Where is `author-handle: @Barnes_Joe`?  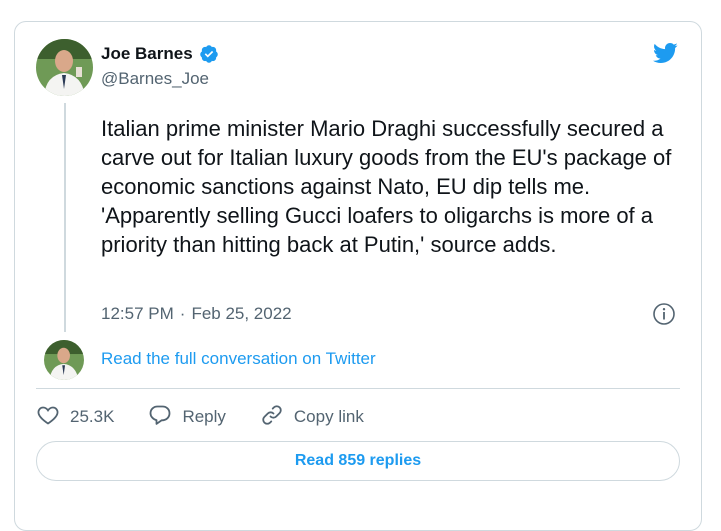
author-handle: @Barnes_Joe is located at coordinates (155, 79).